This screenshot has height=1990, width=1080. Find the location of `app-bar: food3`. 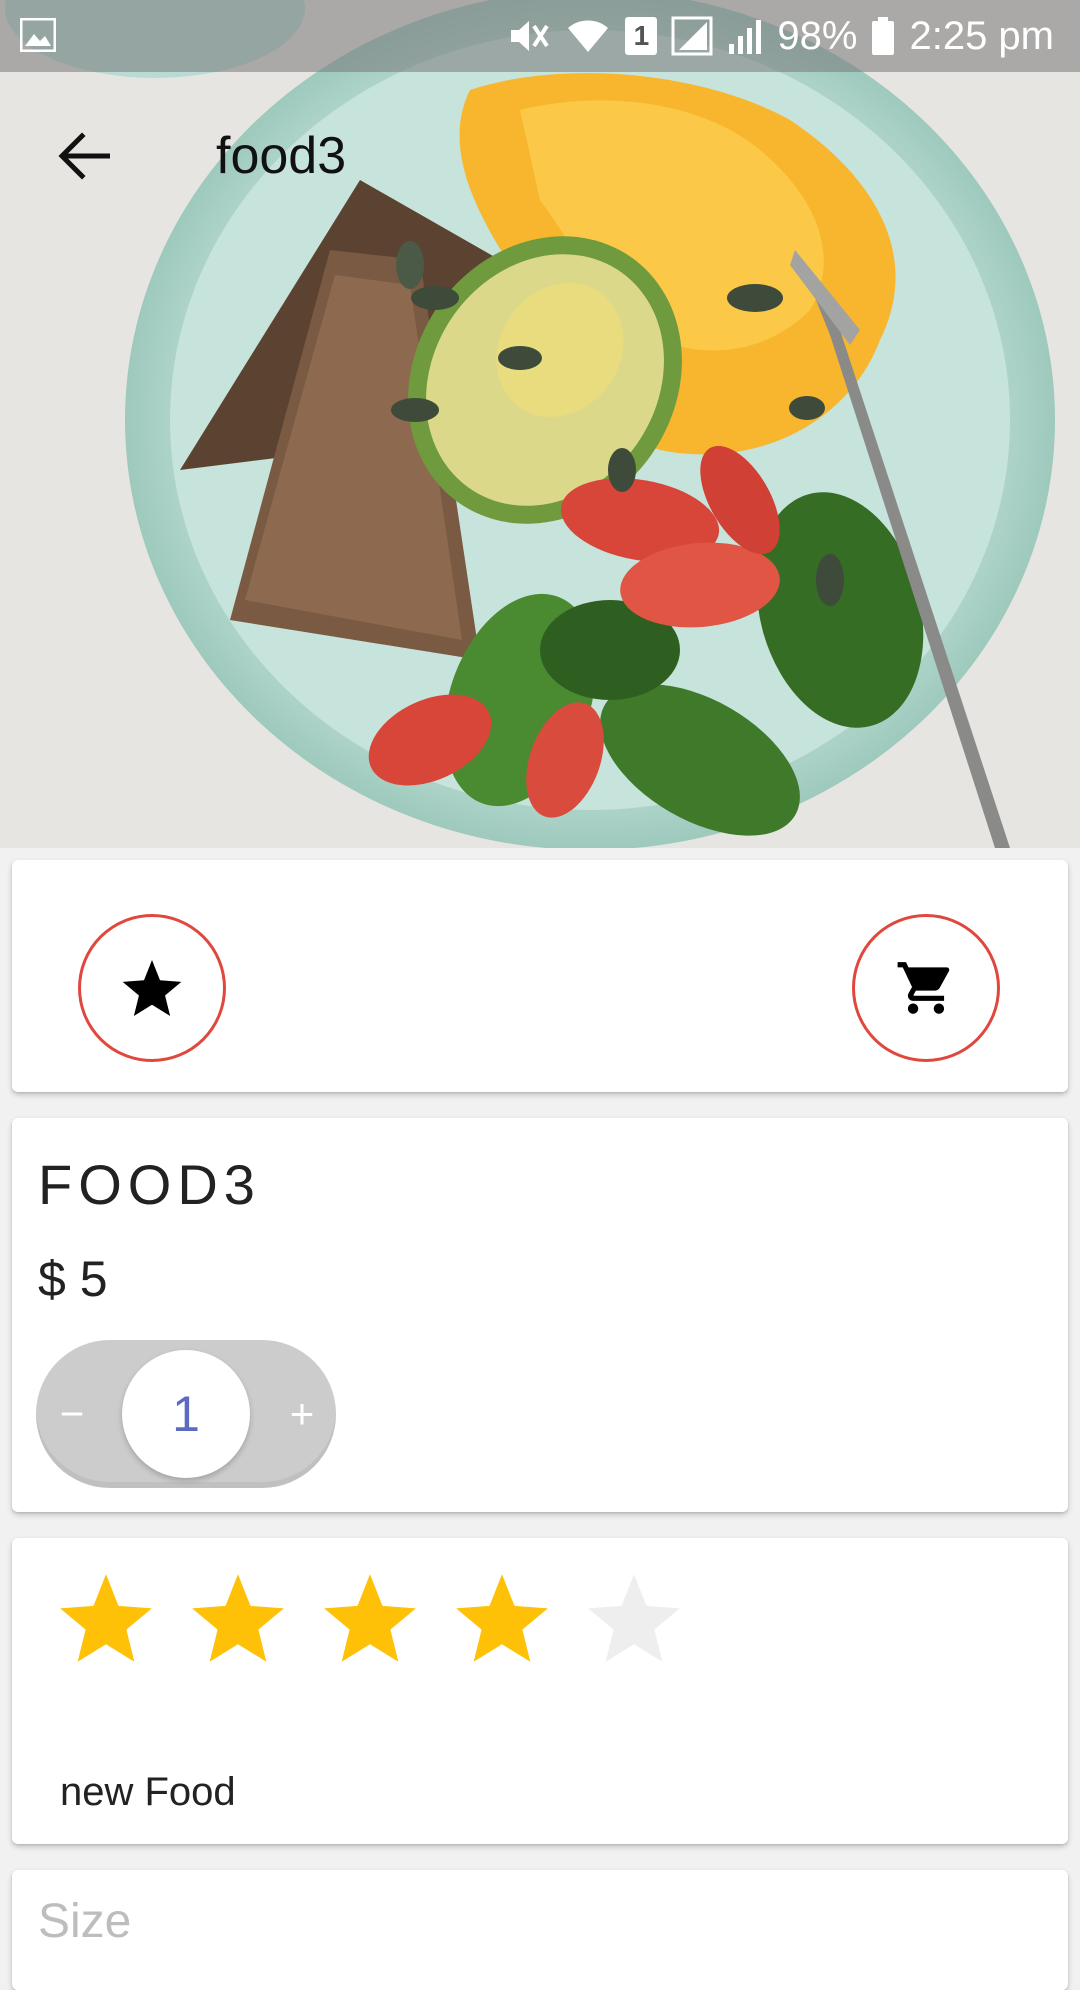

app-bar: food3 is located at coordinates (540, 156).